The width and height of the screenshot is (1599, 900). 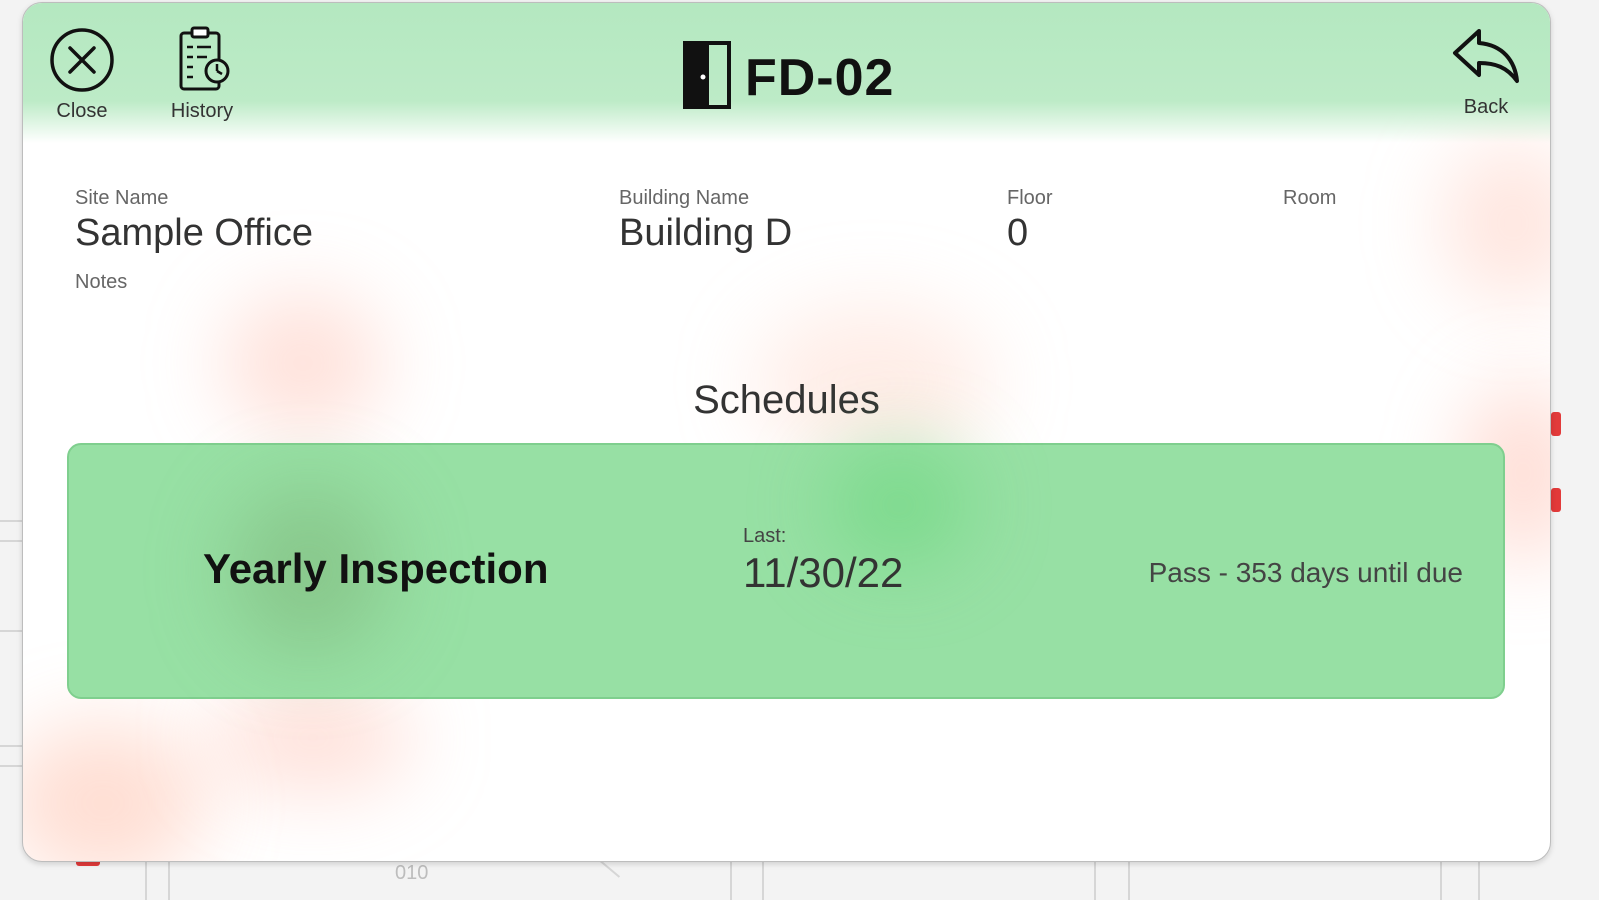 What do you see at coordinates (376, 568) in the screenshot?
I see `schedule-name: Yearly Inspection` at bounding box center [376, 568].